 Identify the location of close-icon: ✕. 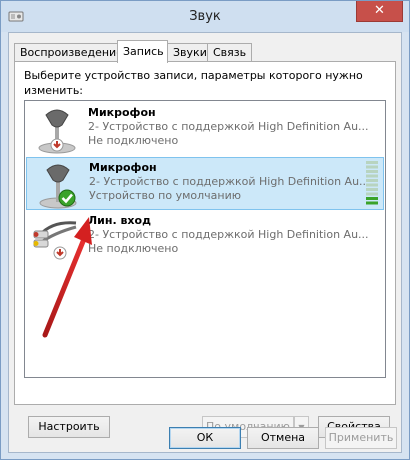
(379, 10).